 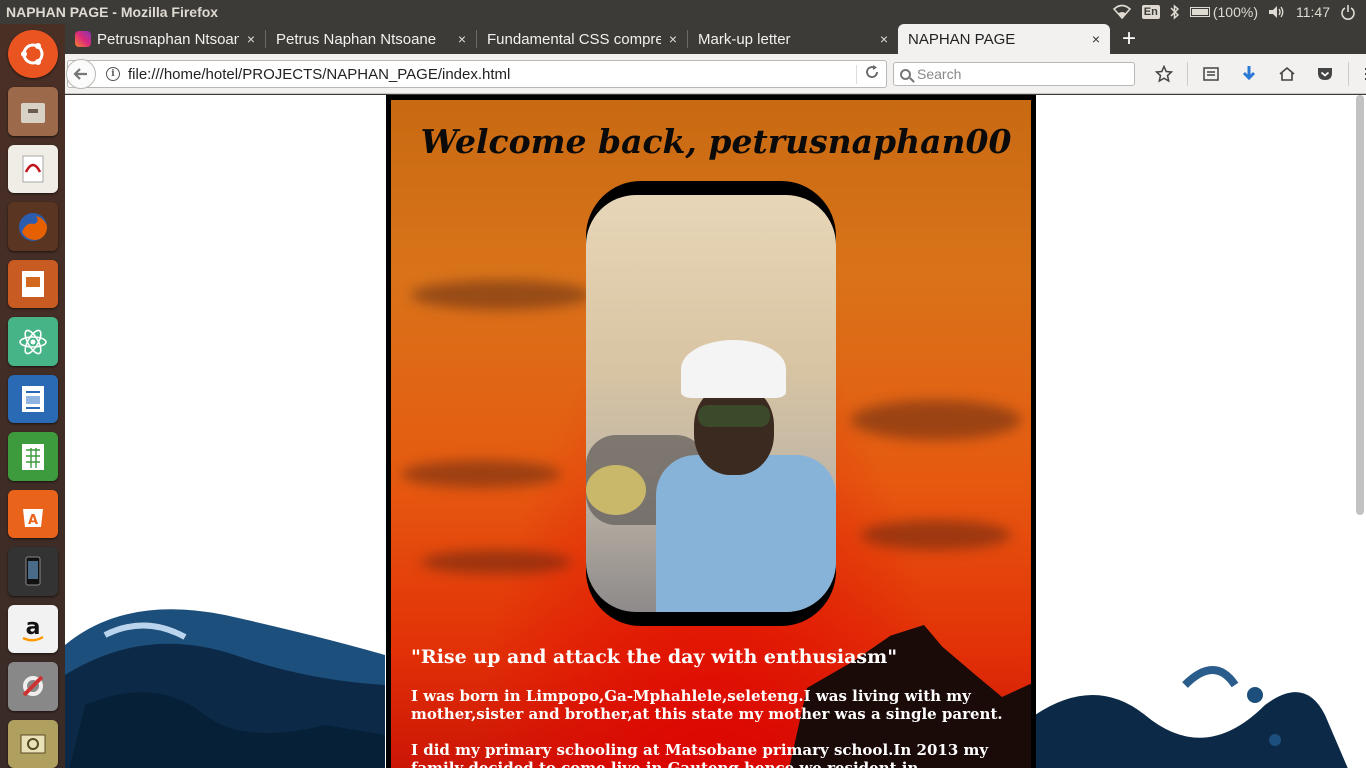 I want to click on amazon-icon: a, so click(x=32, y=629).